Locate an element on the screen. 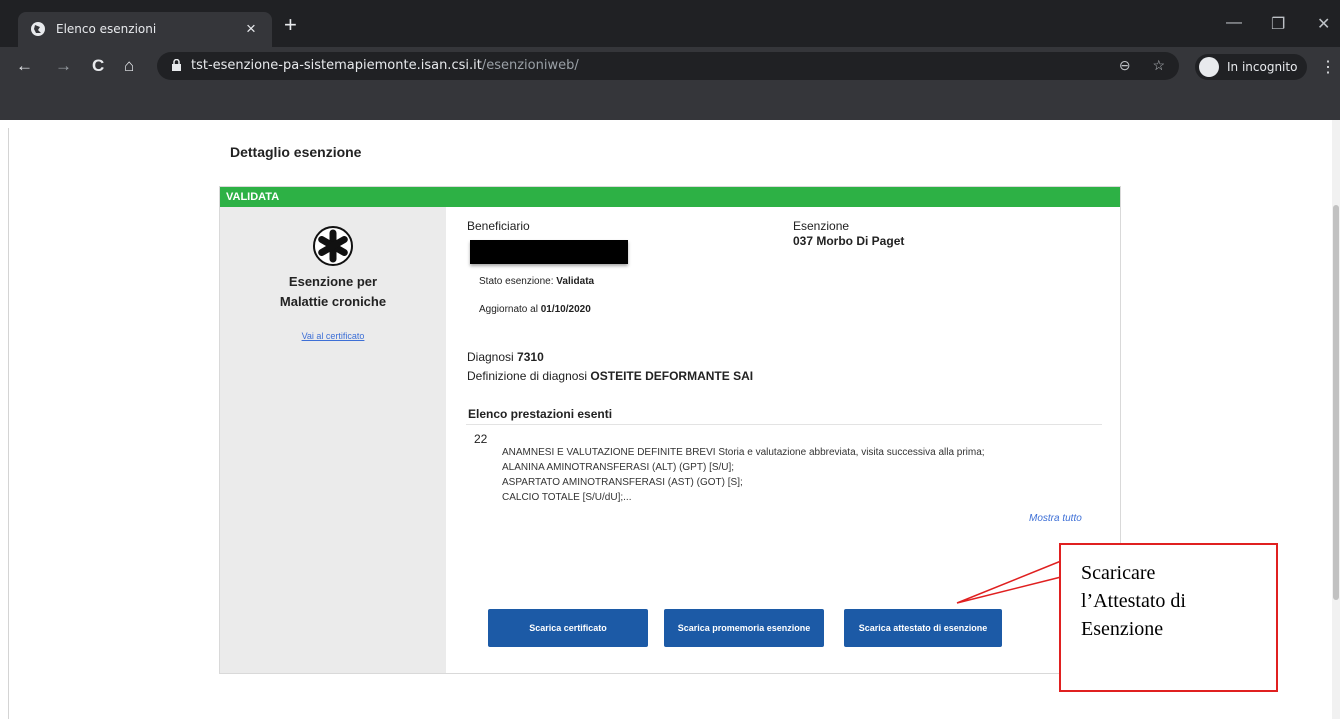  reload-icon: C is located at coordinates (98, 66).